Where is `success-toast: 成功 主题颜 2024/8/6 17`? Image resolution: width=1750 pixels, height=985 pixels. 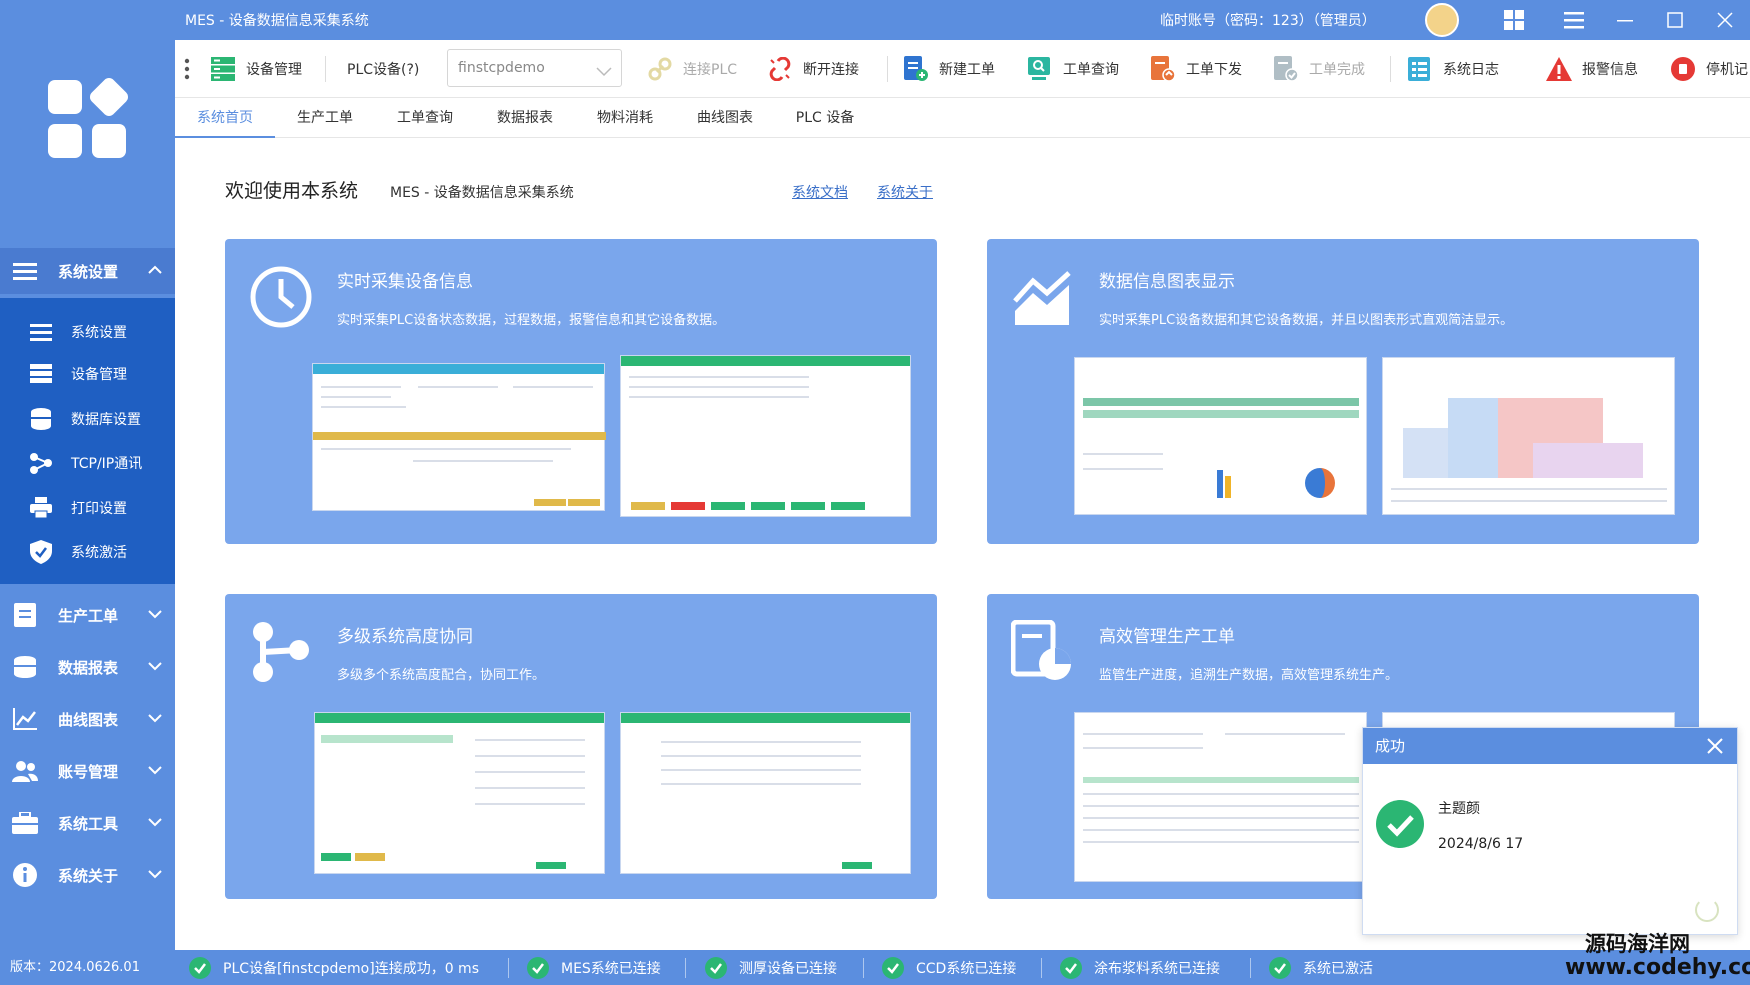
success-toast: 成功 主题颜 2024/8/6 17 is located at coordinates (1550, 831).